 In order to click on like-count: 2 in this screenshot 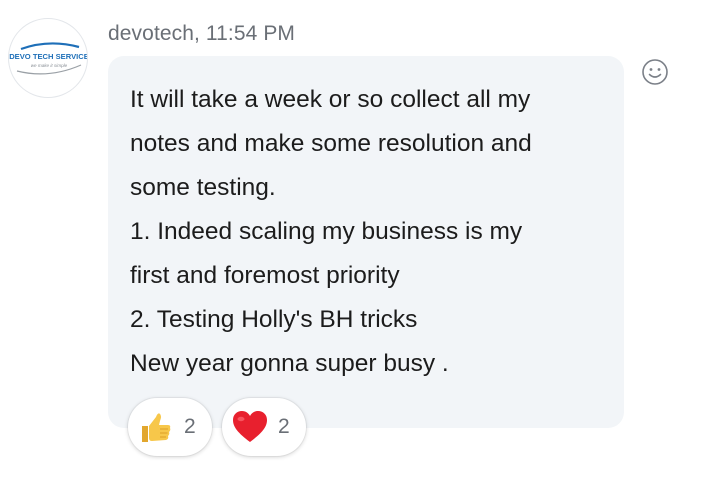, I will do `click(190, 426)`.